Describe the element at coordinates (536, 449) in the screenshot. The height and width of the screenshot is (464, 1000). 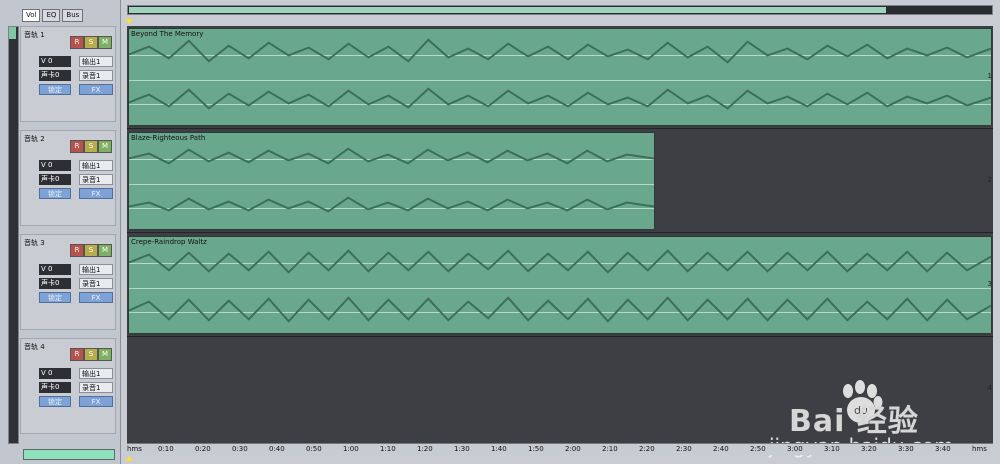
I see `ruler-label: 1:50` at that location.